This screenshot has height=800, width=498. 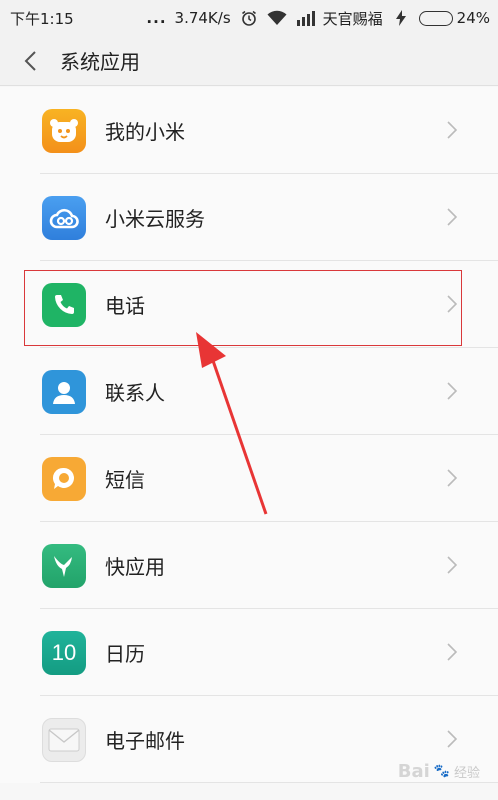 What do you see at coordinates (64, 305) in the screenshot?
I see `phone-icon` at bounding box center [64, 305].